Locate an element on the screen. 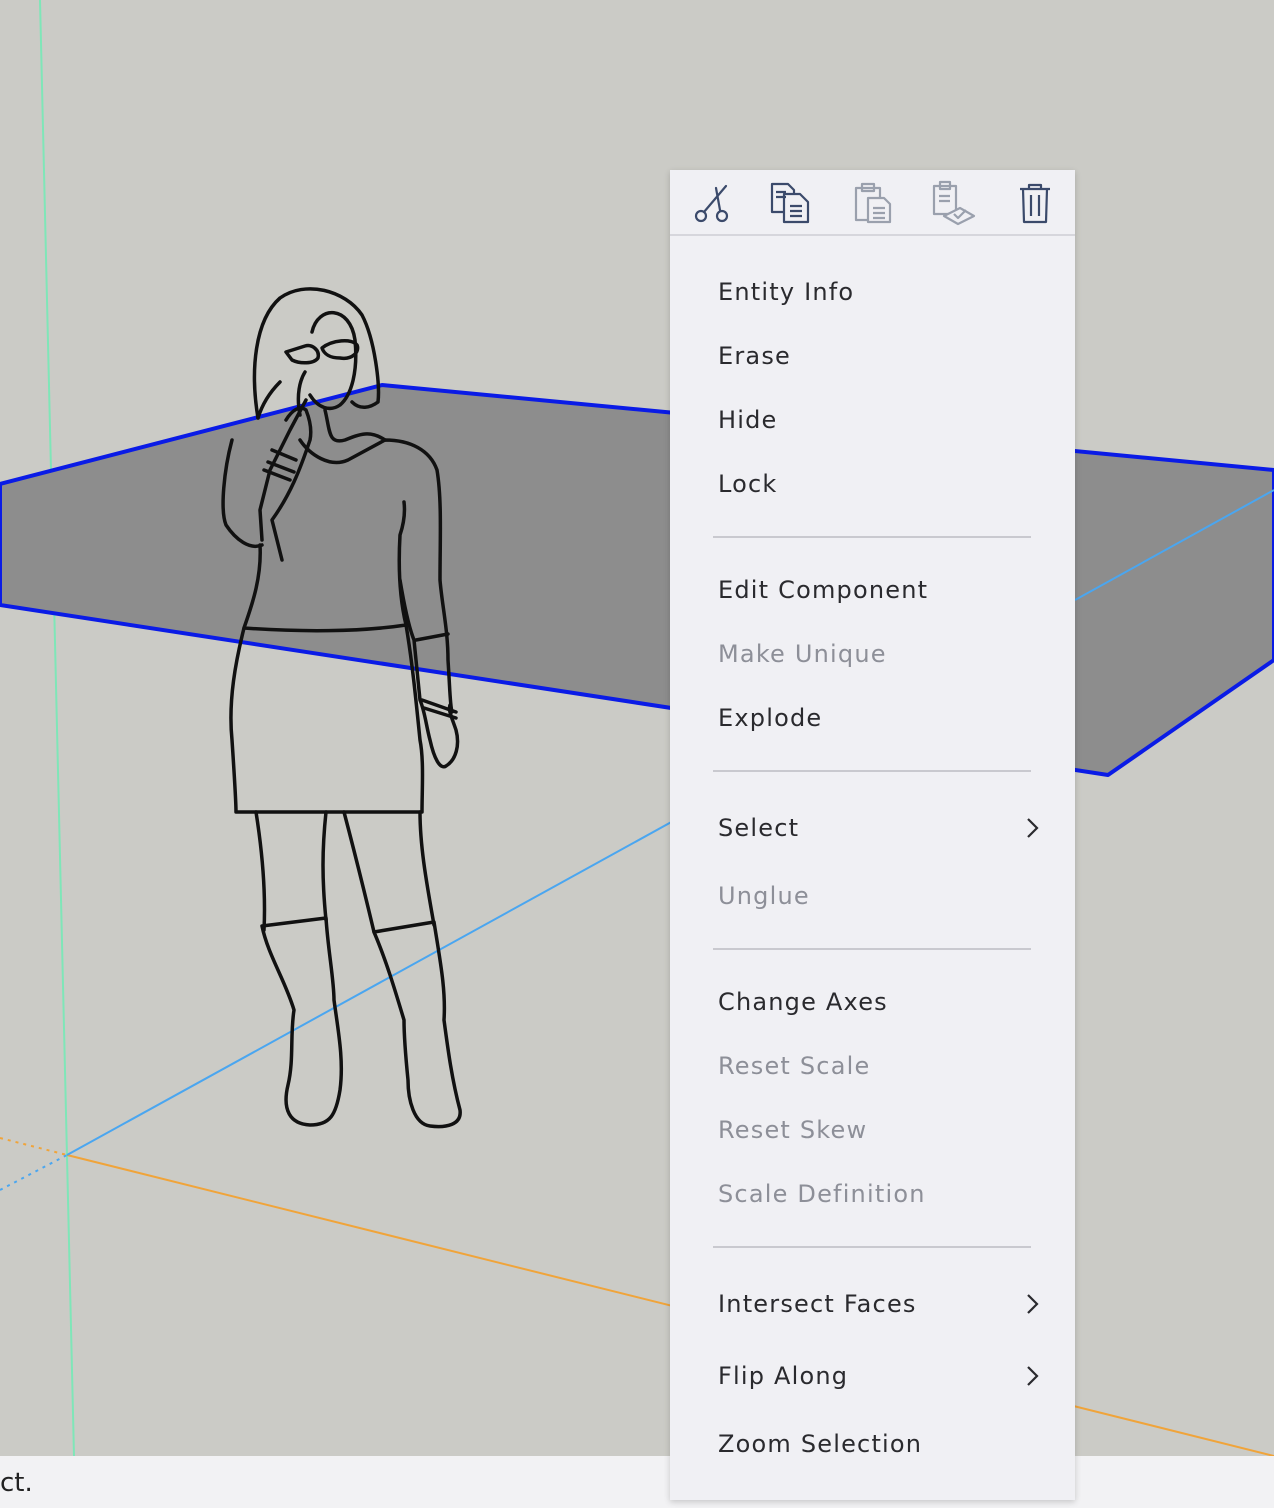  menu-item-make-unique: Make Unique is located at coordinates (872, 654).